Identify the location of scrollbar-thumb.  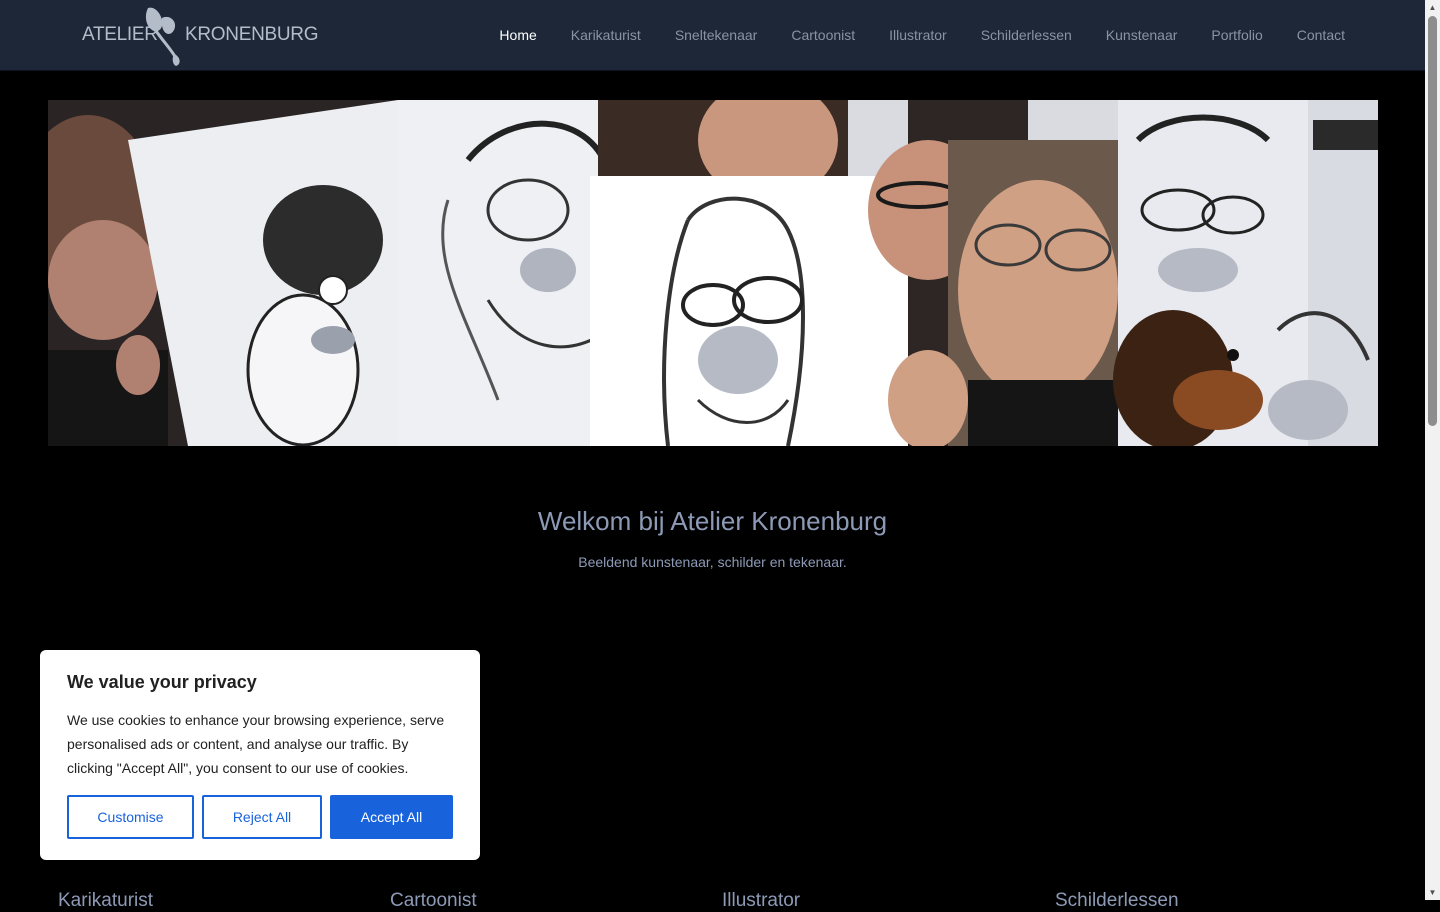
(1432, 221).